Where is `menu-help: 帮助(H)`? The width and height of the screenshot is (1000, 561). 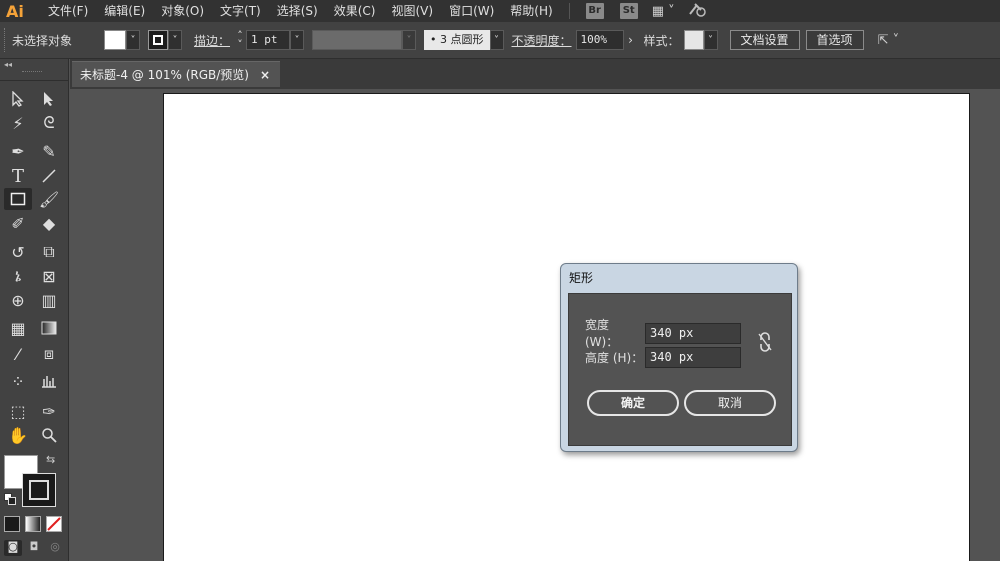 menu-help: 帮助(H) is located at coordinates (531, 11).